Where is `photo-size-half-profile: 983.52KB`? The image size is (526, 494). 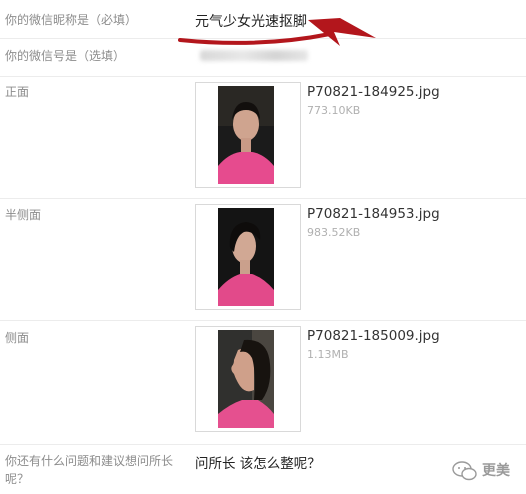 photo-size-half-profile: 983.52KB is located at coordinates (334, 232).